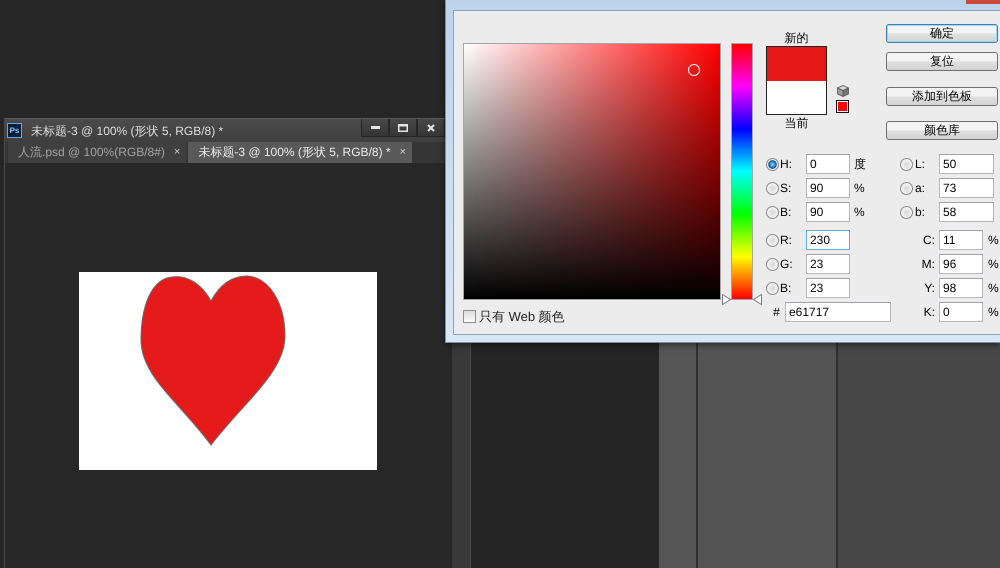 The width and height of the screenshot is (1000, 568). I want to click on field-label: R:, so click(786, 240).